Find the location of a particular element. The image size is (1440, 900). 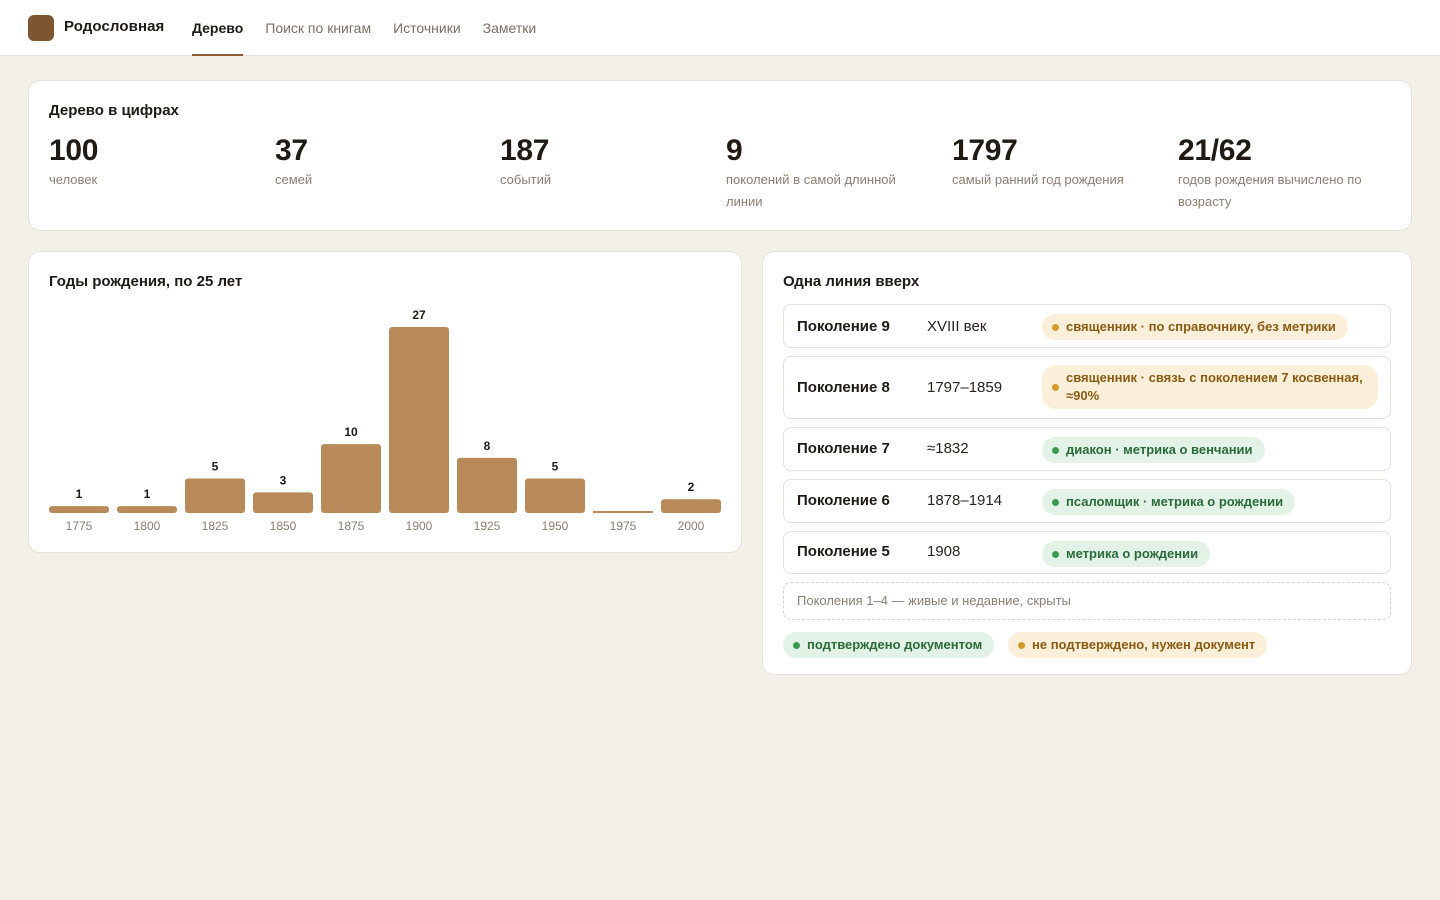

stat-label: семей is located at coordinates (294, 179).